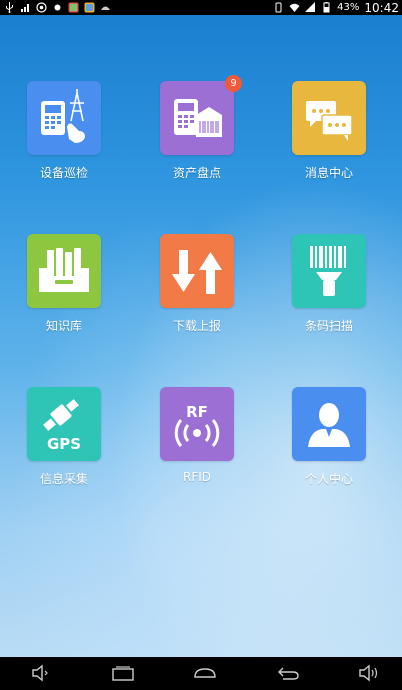  I want to click on download-upload-icon, so click(197, 271).